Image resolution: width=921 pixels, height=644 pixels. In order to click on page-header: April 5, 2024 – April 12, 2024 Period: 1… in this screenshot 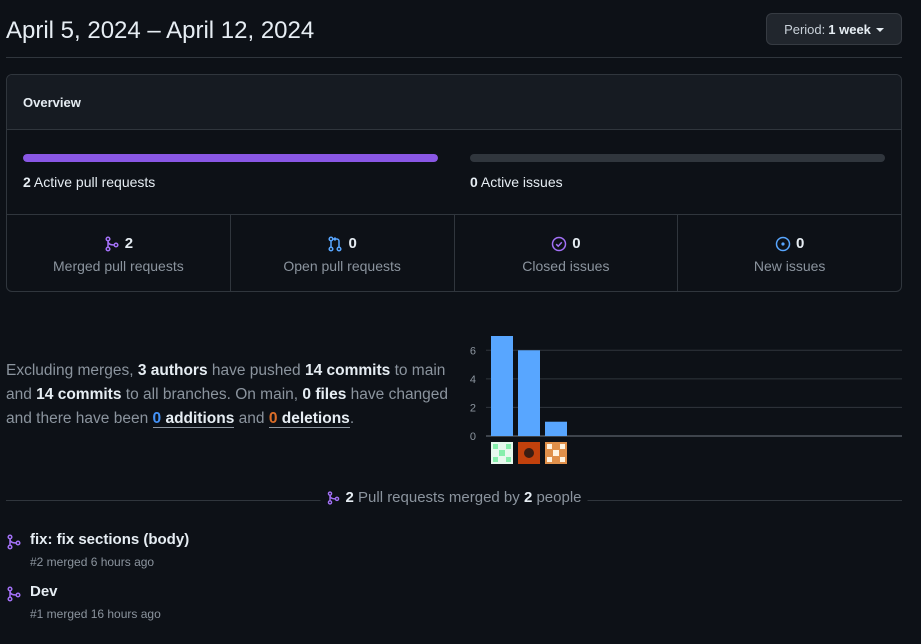, I will do `click(454, 29)`.